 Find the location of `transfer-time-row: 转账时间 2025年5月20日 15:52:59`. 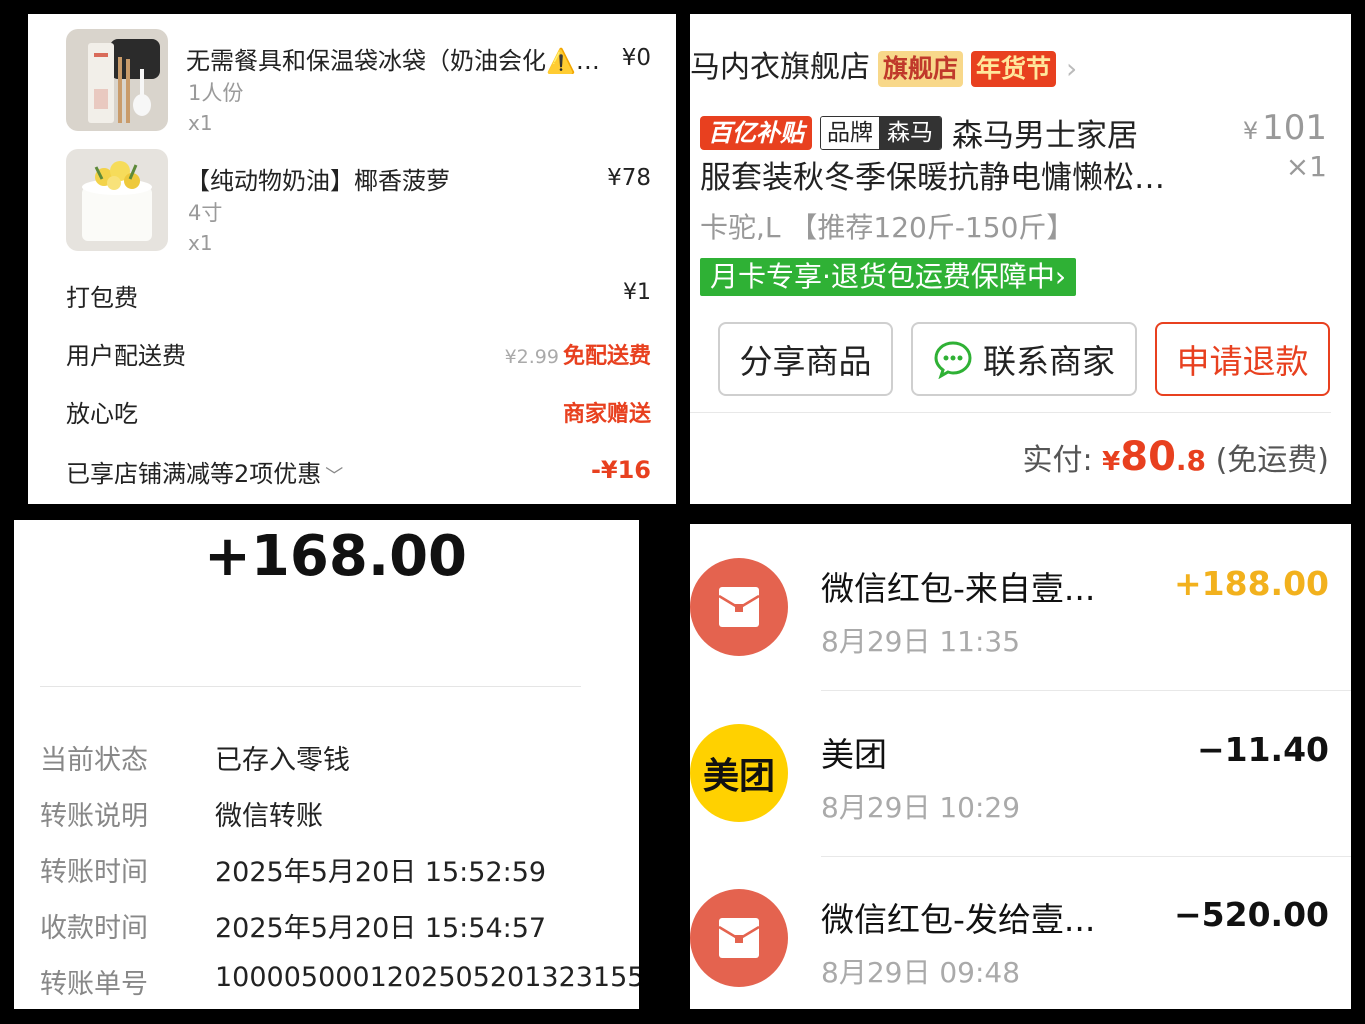

transfer-time-row: 转账时间 2025年5月20日 15:52:59 is located at coordinates (335, 870).